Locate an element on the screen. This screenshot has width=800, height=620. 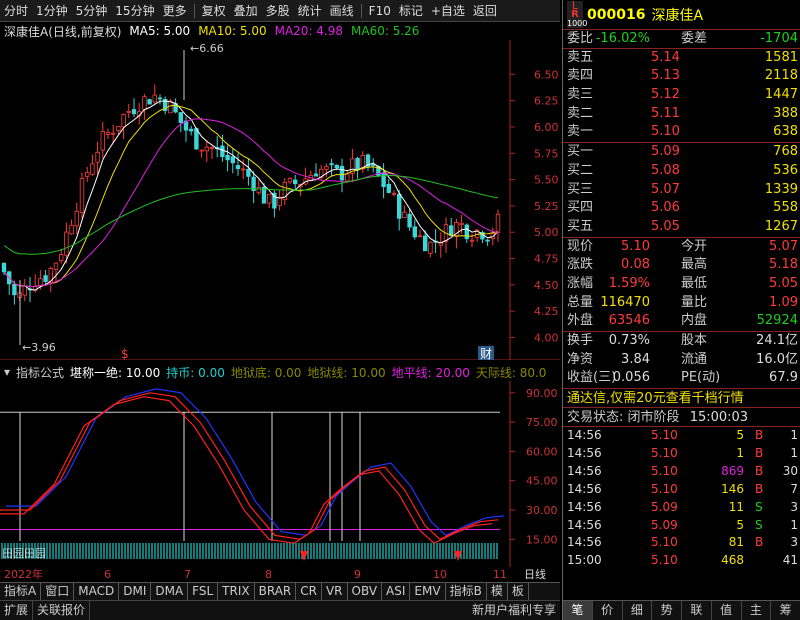
stat-value: 52924 is located at coordinates (777, 321).